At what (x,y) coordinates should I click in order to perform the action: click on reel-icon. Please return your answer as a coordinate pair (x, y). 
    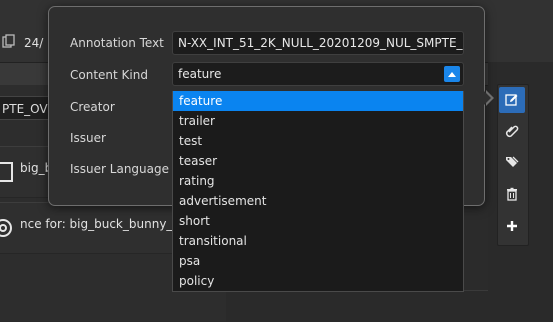
    Looking at the image, I should click on (6, 228).